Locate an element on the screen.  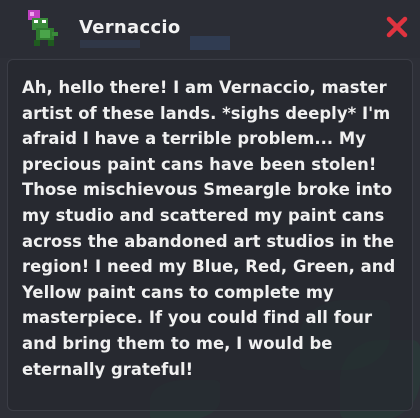
npc-portrait-icon is located at coordinates (43, 28).